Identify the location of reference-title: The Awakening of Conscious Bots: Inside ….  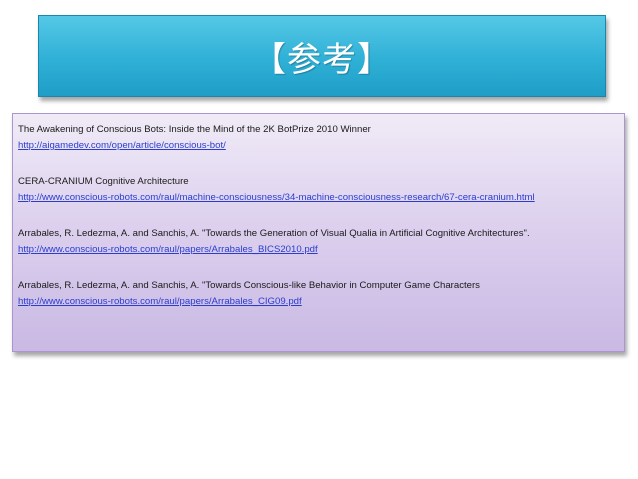
(194, 129).